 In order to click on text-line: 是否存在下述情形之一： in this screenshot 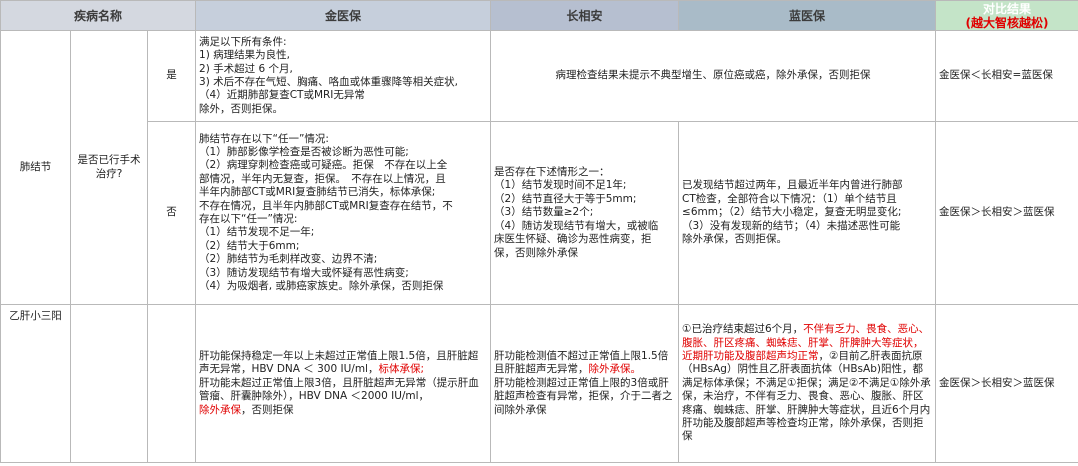, I will do `click(552, 172)`.